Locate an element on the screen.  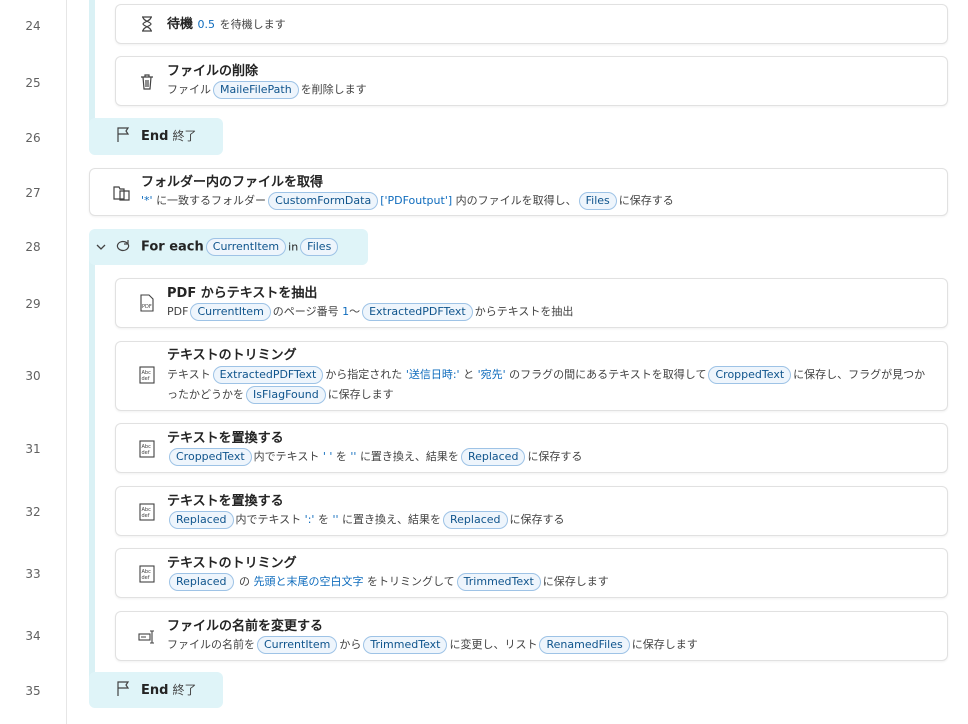
replace-text: '' is located at coordinates (335, 519).